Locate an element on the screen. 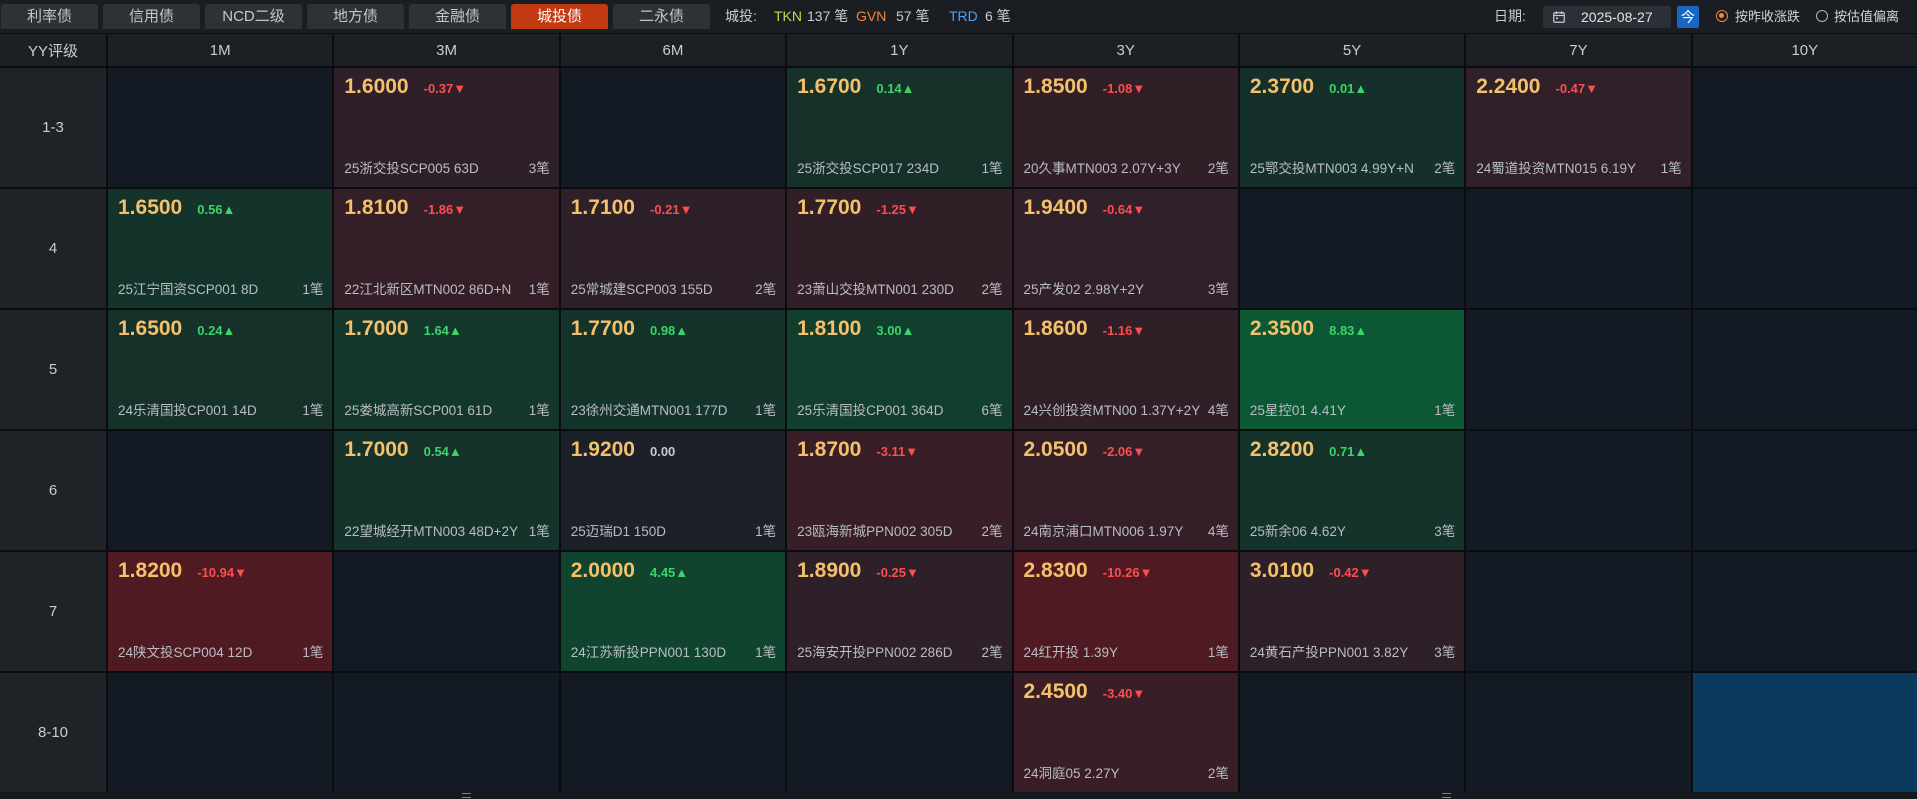 Image resolution: width=1917 pixels, height=799 pixels. rating-label: 1-3 is located at coordinates (53, 127).